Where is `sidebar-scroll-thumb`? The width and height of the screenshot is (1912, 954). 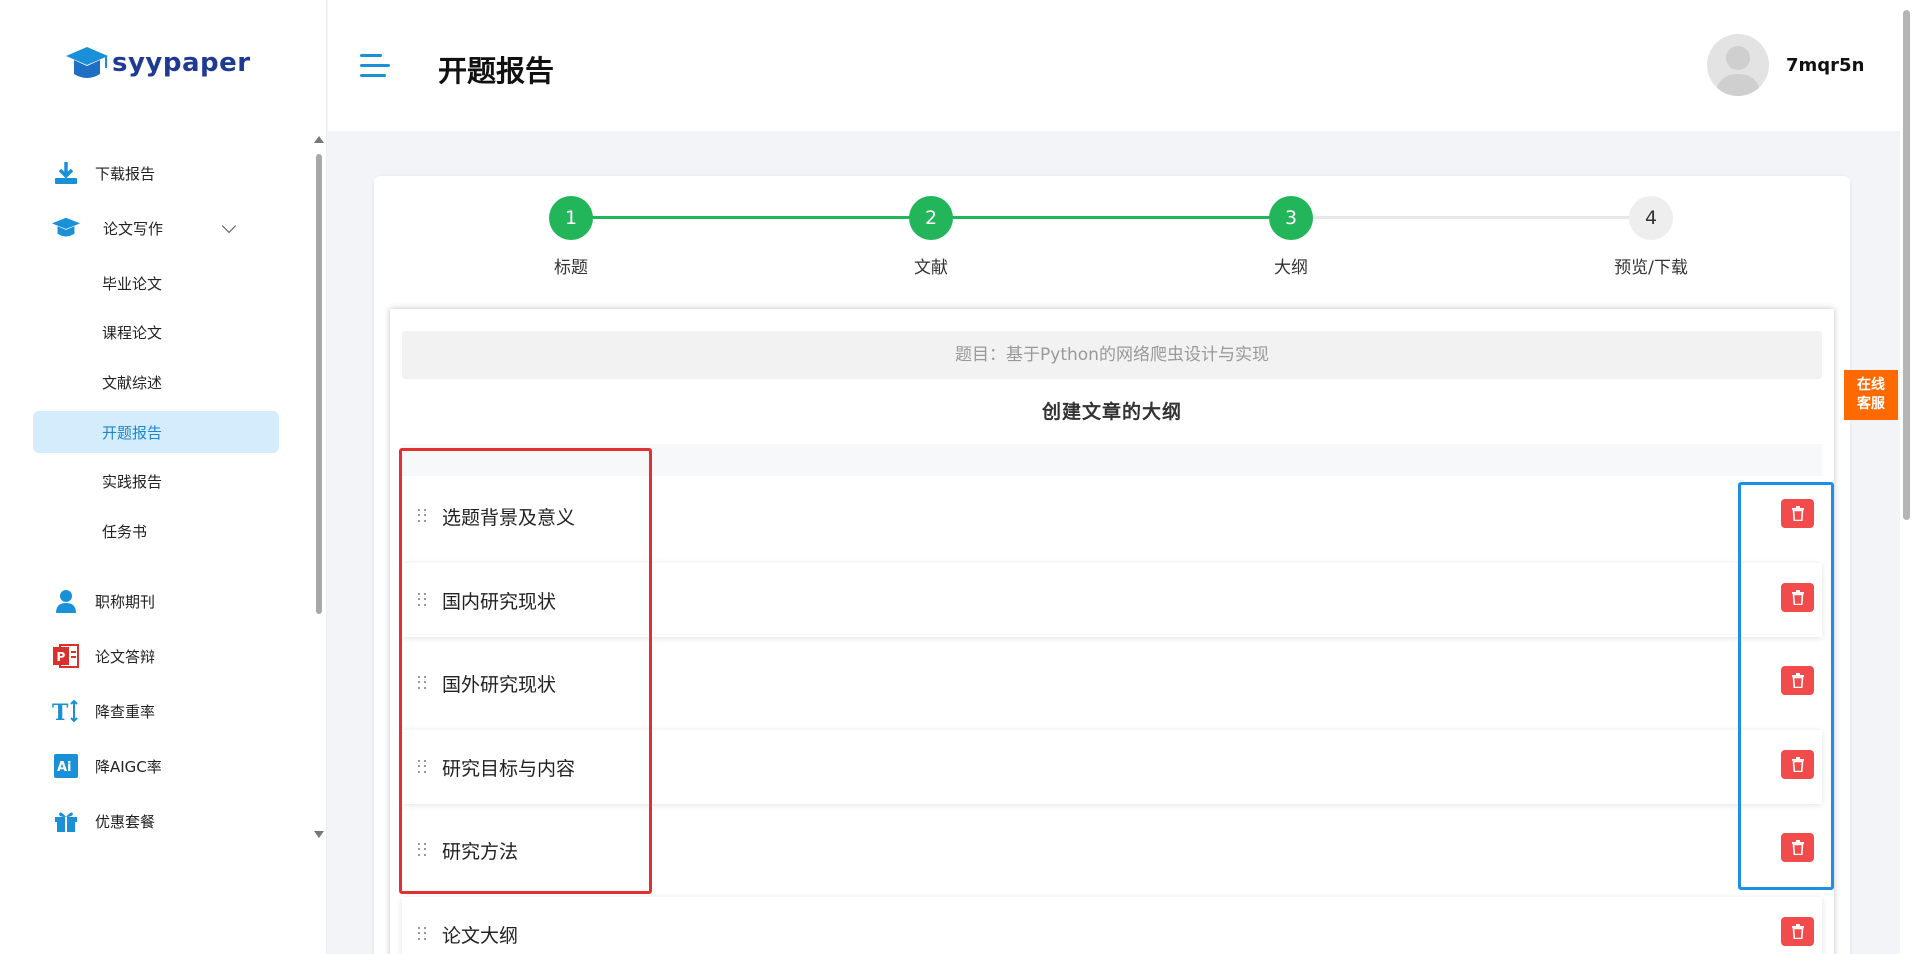 sidebar-scroll-thumb is located at coordinates (319, 384).